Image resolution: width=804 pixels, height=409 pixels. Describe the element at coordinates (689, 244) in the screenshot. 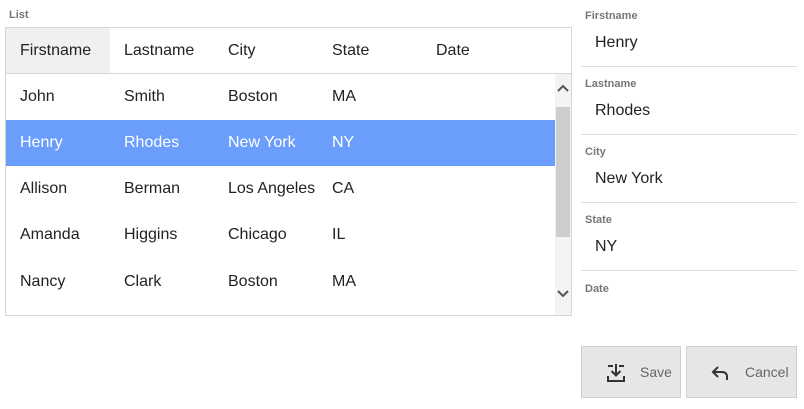

I see `state-field: State NY` at that location.